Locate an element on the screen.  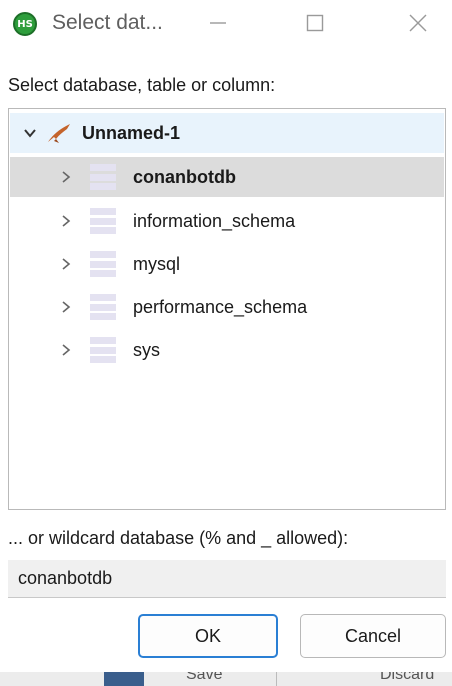
tree-item-database: mysql is located at coordinates (227, 264).